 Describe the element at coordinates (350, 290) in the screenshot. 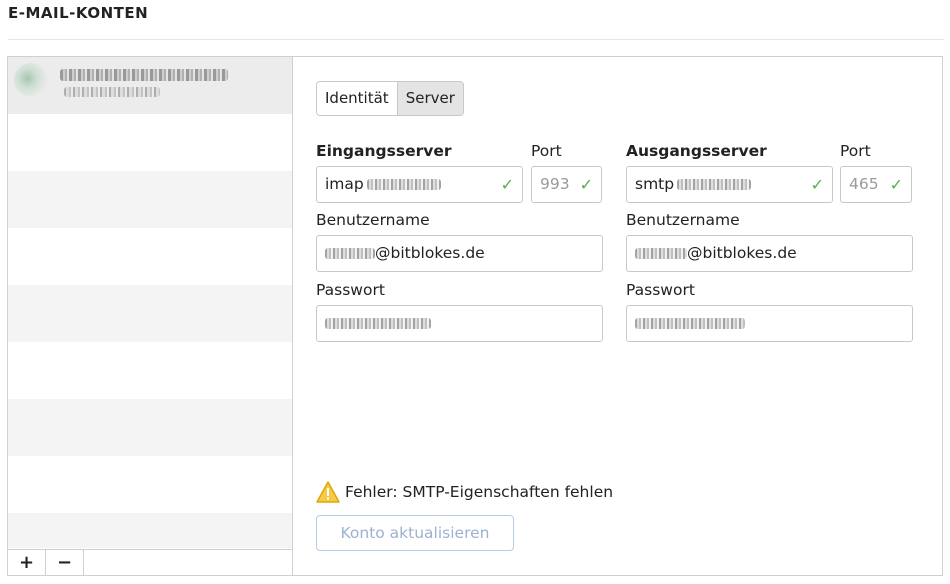

I see `incoming-password-label: Passwort` at that location.